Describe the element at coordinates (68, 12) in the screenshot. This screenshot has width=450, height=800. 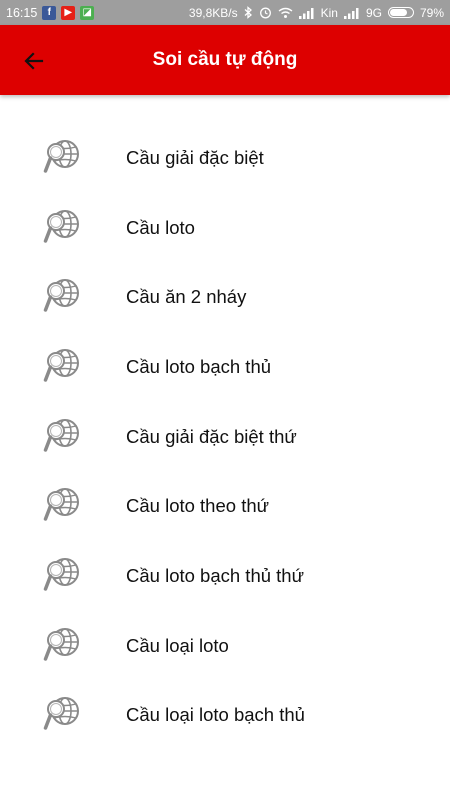
I see `youtube-icon: ▶` at that location.